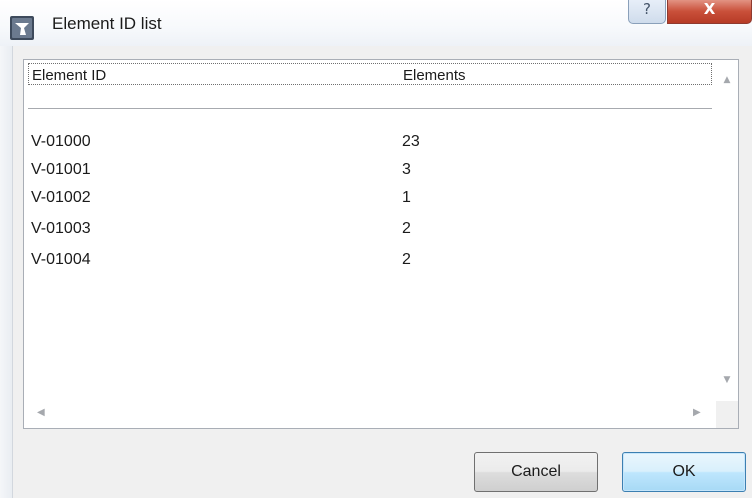 This screenshot has height=498, width=752. I want to click on table-row: V-01000 23, so click(369, 142).